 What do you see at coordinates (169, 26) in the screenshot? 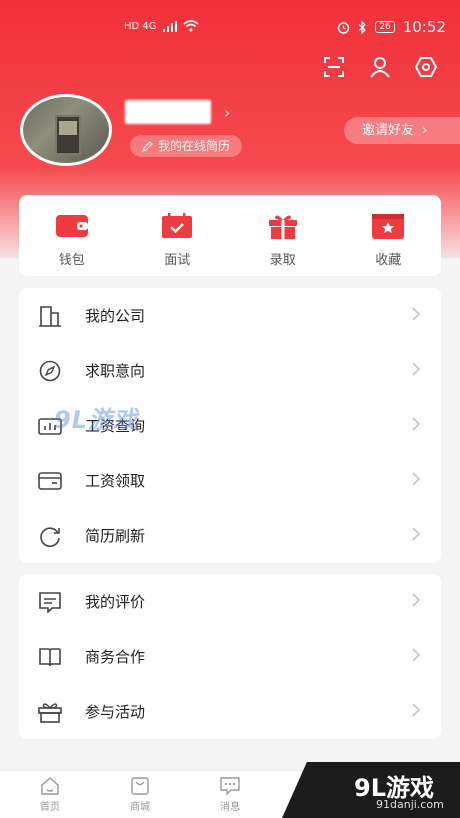
I see `signal-icon` at bounding box center [169, 26].